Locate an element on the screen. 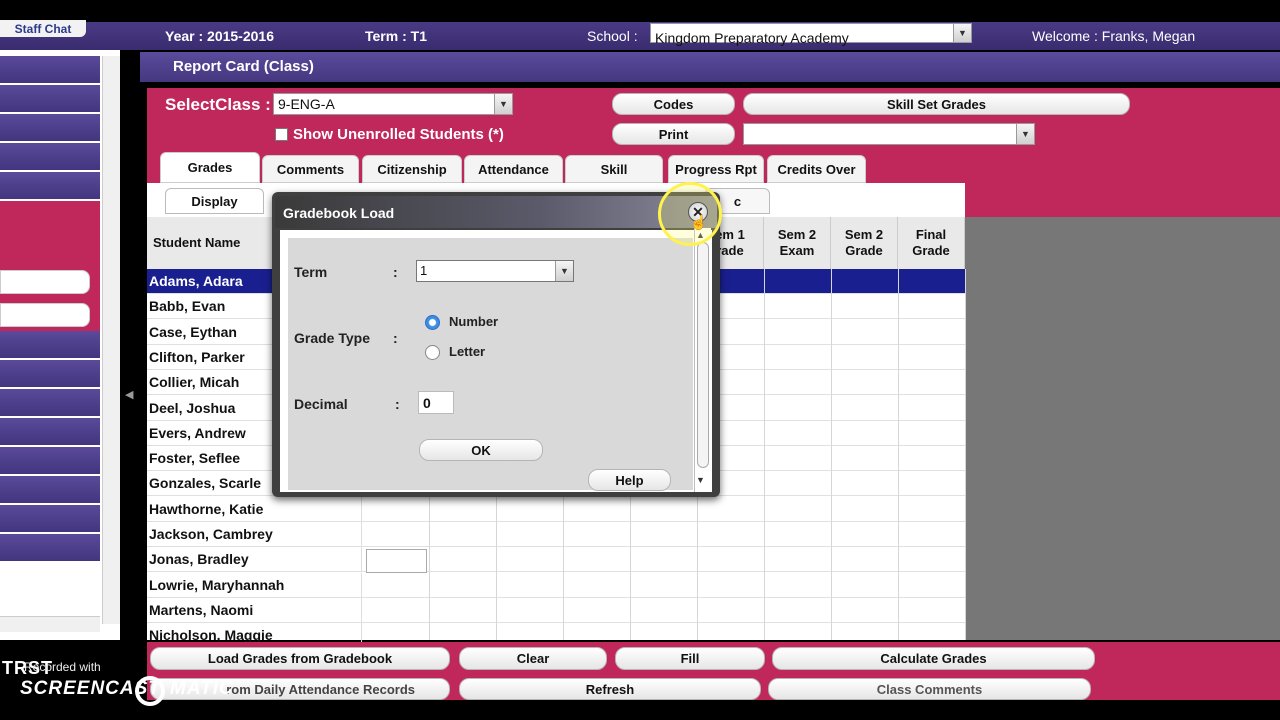 This screenshot has width=1280, height=720. scroll-down-icon: ▼ is located at coordinates (700, 480).